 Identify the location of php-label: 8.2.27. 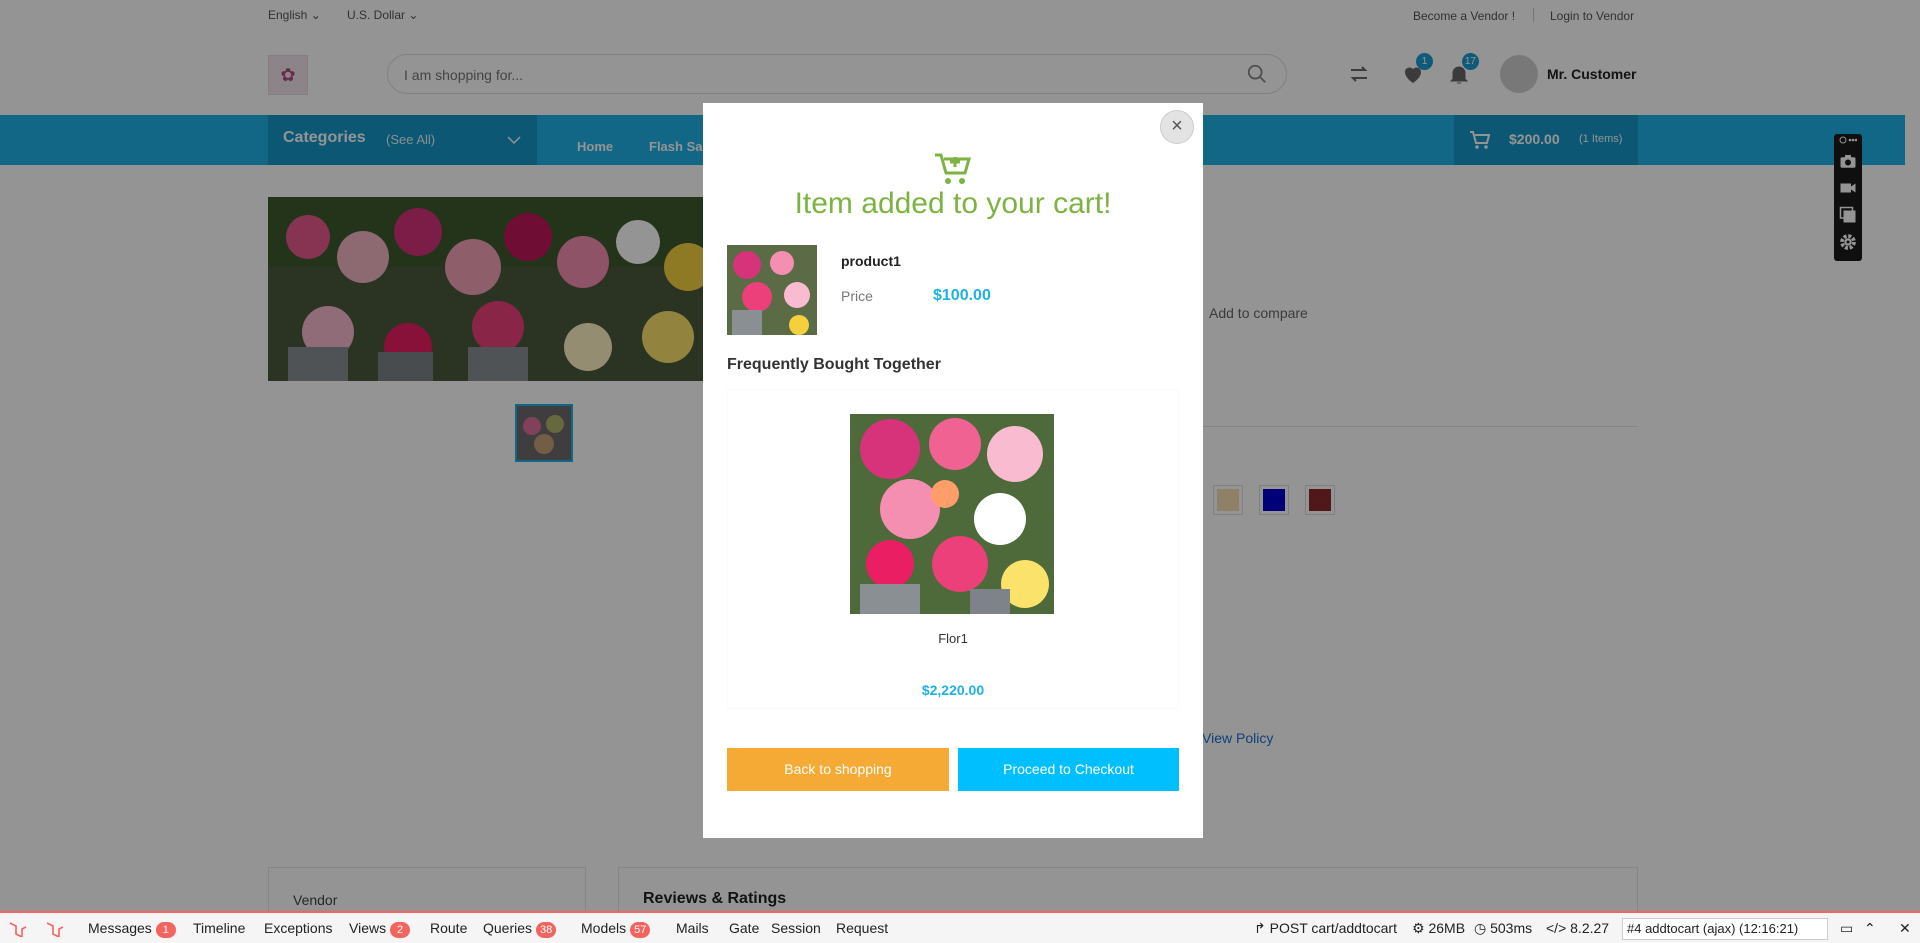
(1590, 928).